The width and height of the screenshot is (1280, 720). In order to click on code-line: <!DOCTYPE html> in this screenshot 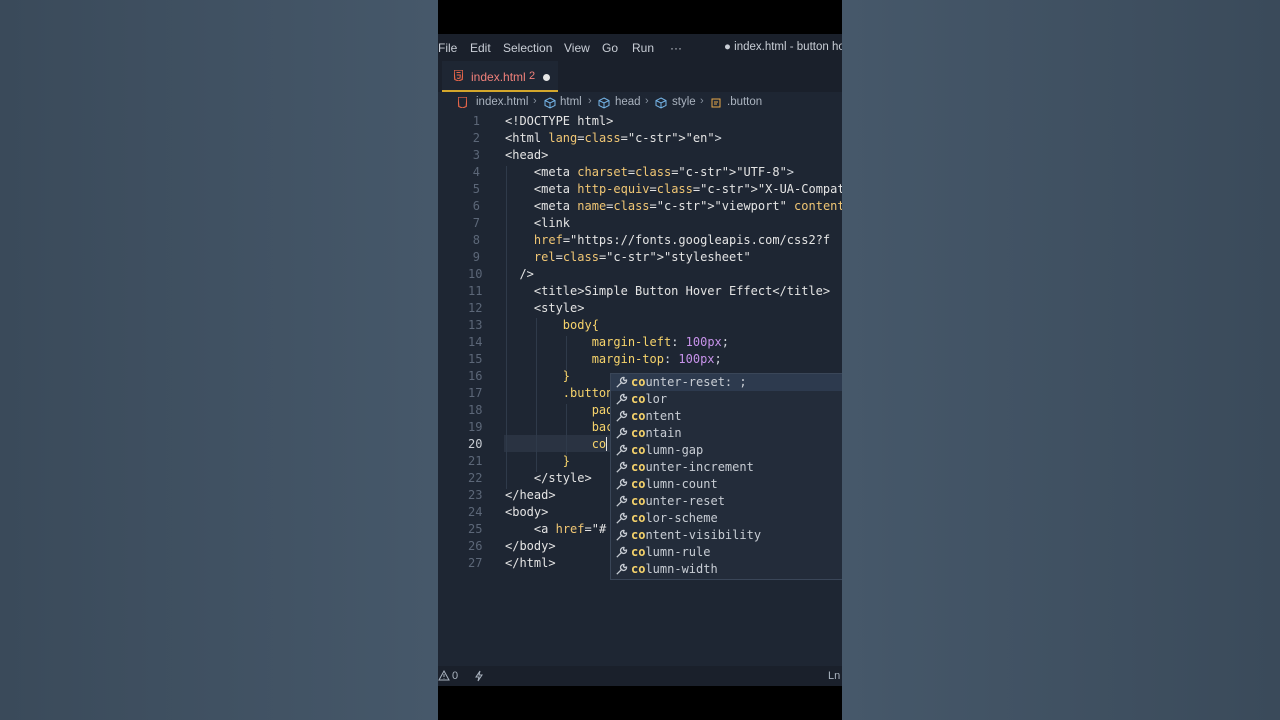, I will do `click(559, 121)`.